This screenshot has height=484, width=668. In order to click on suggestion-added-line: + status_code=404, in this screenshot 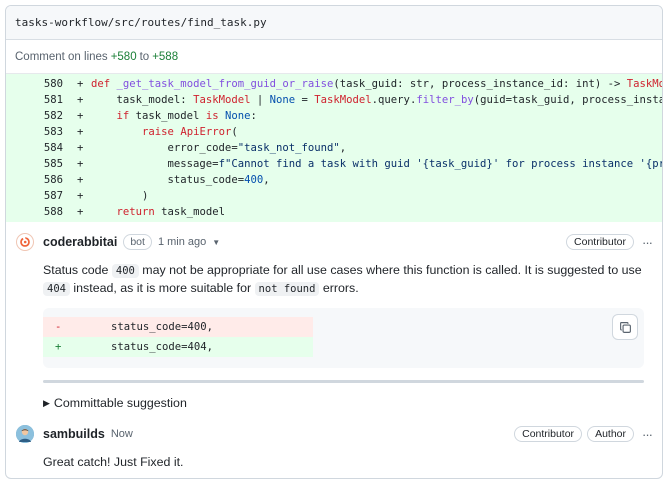, I will do `click(178, 347)`.